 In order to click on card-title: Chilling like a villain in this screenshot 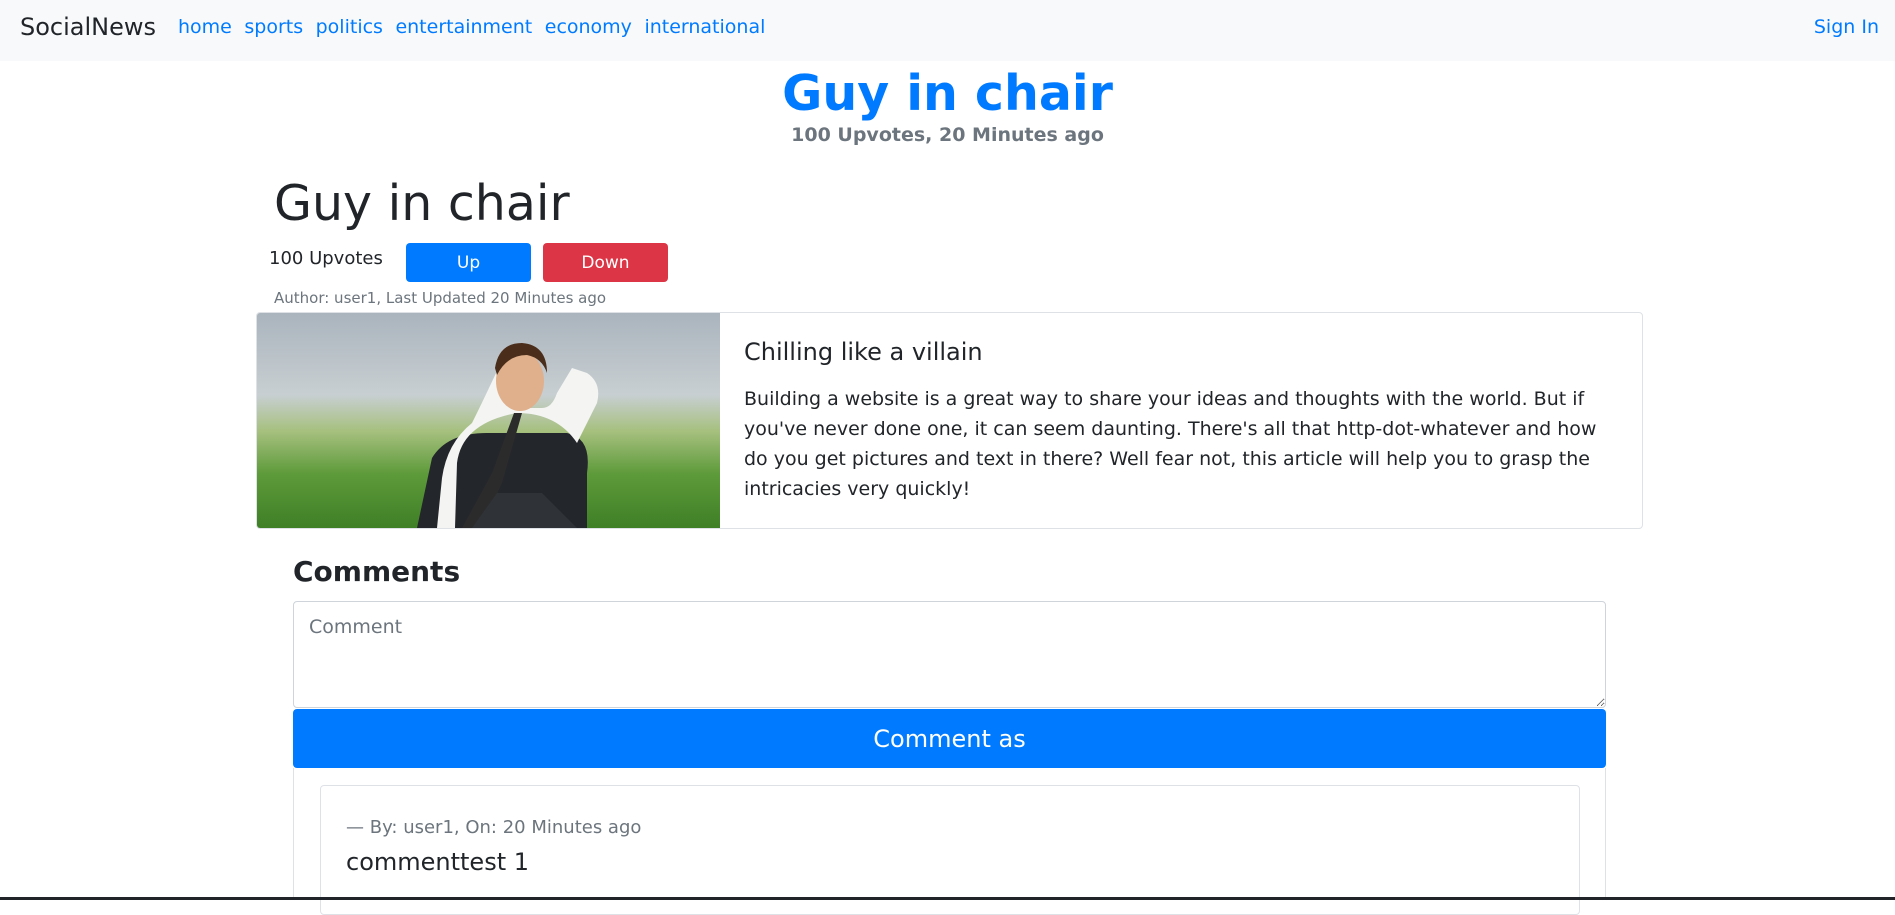, I will do `click(863, 352)`.